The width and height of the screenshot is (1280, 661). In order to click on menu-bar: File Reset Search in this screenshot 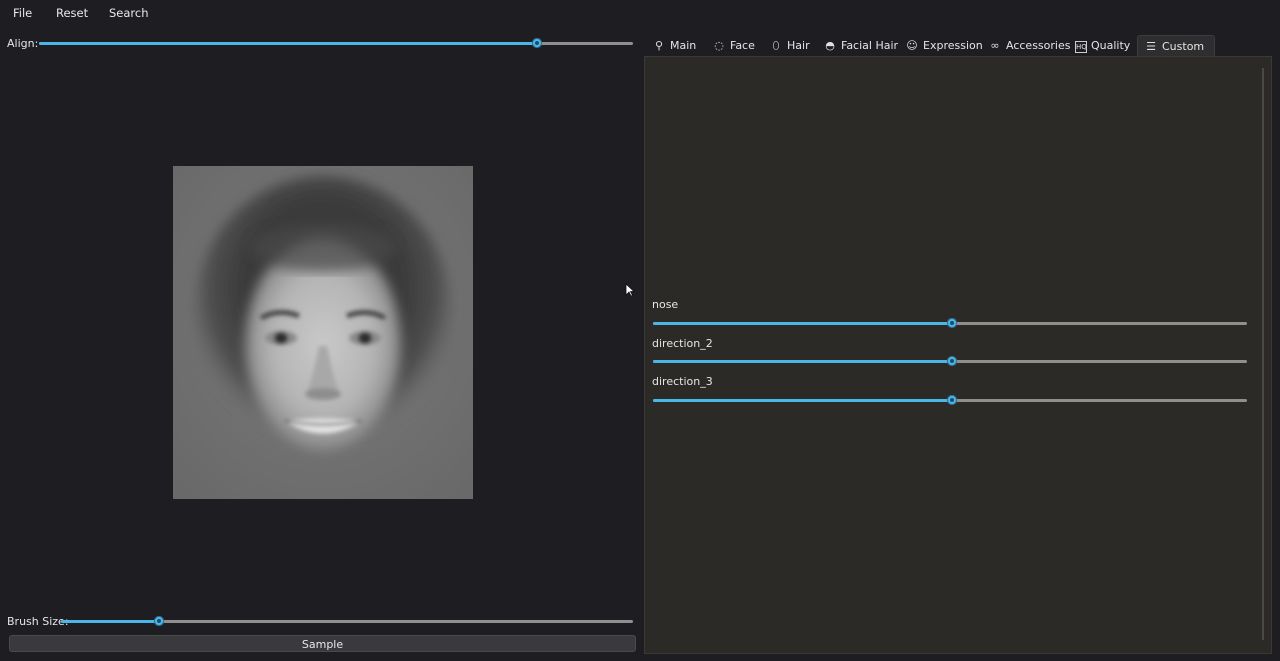, I will do `click(640, 13)`.